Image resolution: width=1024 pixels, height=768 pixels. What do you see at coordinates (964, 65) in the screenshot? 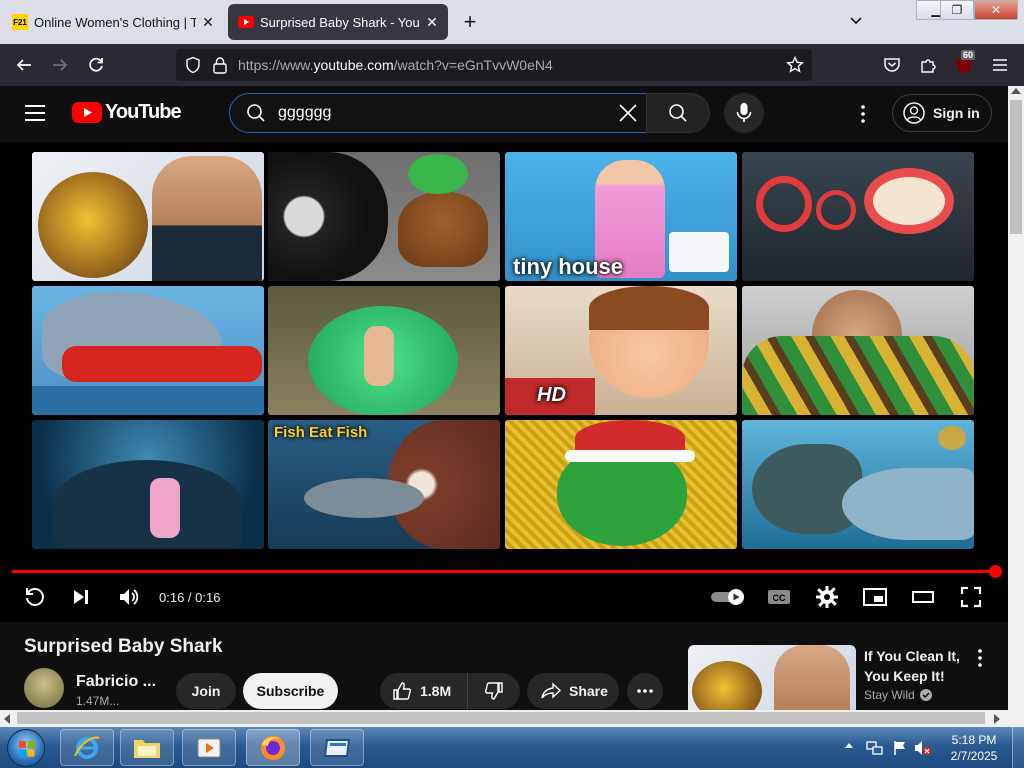
I see `ublock-extension-icon: 60` at bounding box center [964, 65].